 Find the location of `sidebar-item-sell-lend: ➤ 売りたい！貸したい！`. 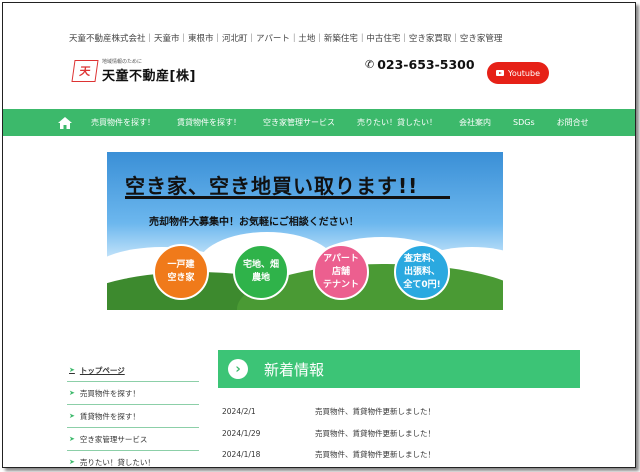

sidebar-item-sell-lend: ➤ 売りたい！貸したい！ is located at coordinates (133, 459).